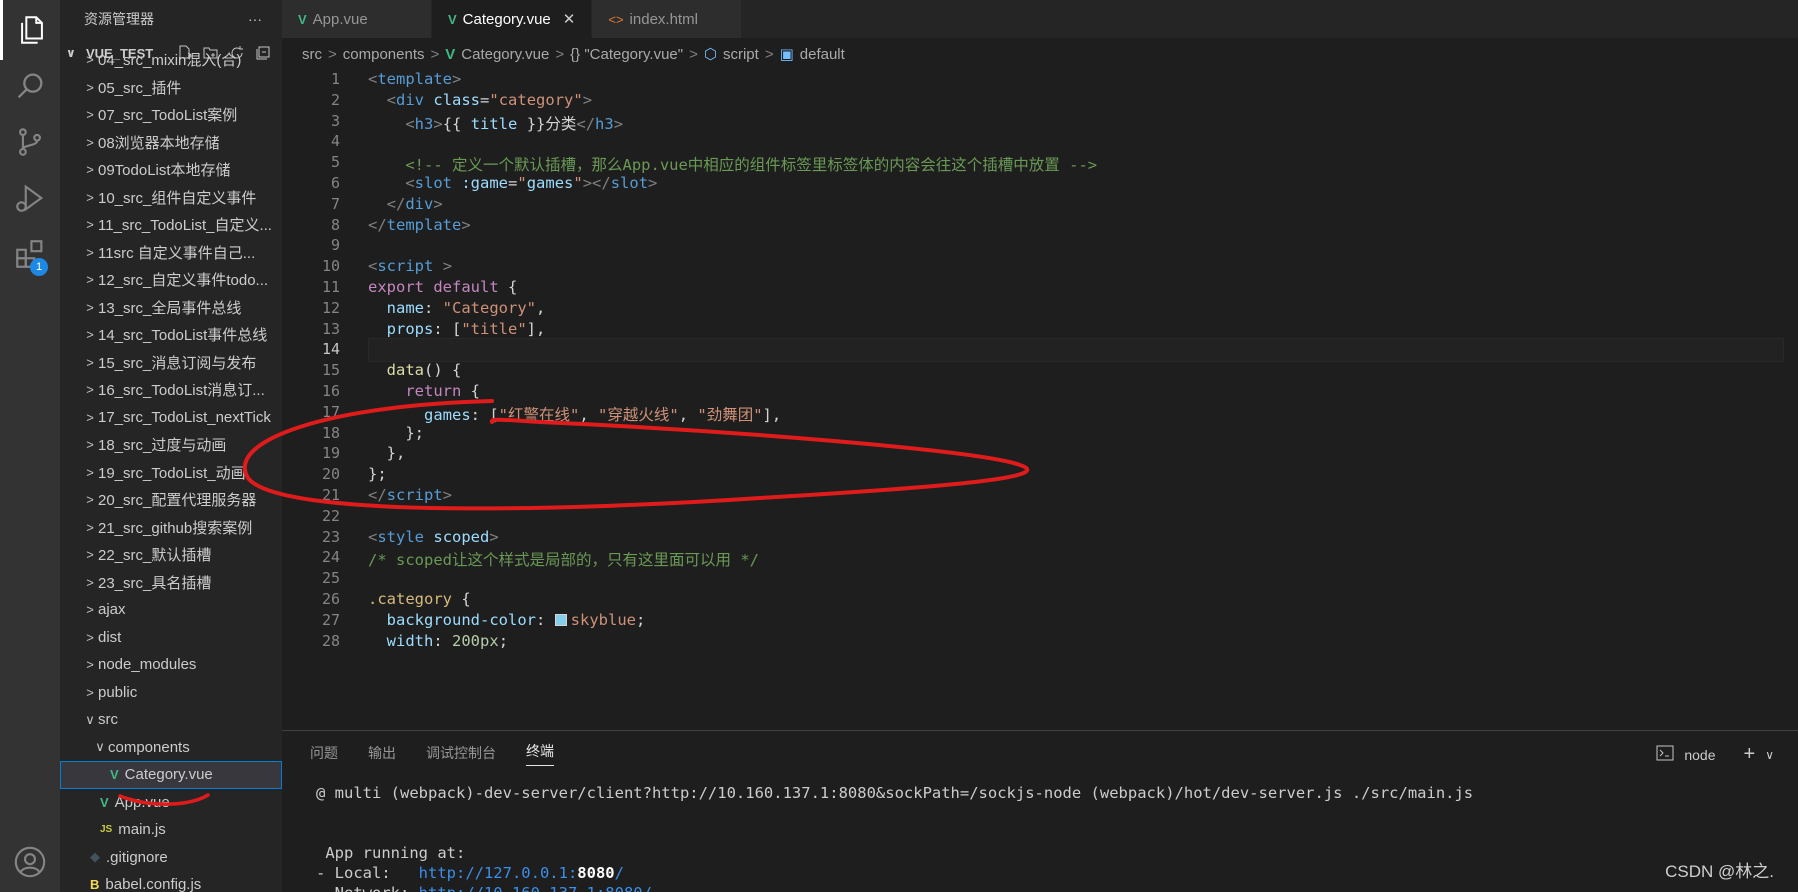 Image resolution: width=1798 pixels, height=892 pixels. I want to click on code-line: .category {, so click(419, 599).